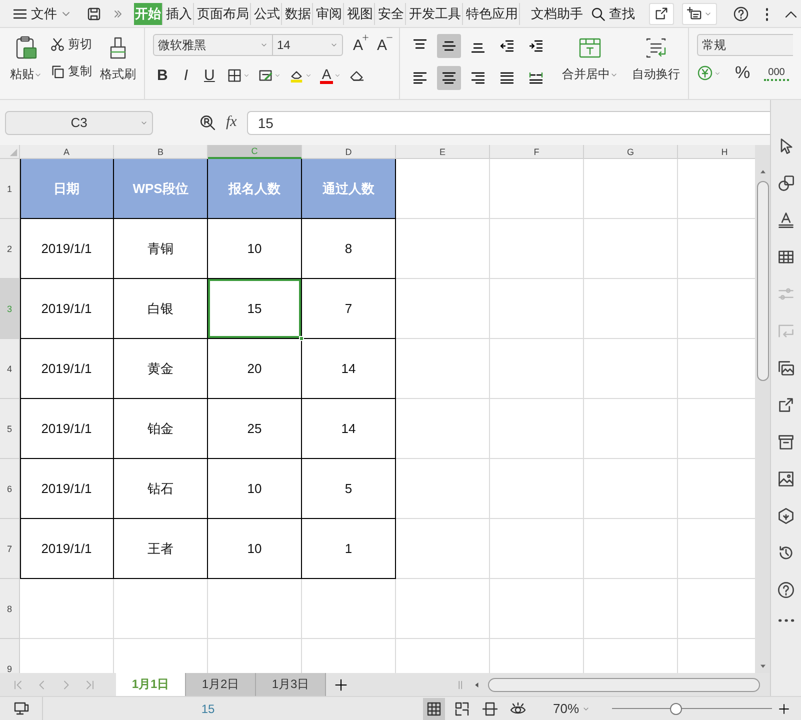 The height and width of the screenshot is (720, 801). What do you see at coordinates (705, 73) in the screenshot?
I see `currency-icon` at bounding box center [705, 73].